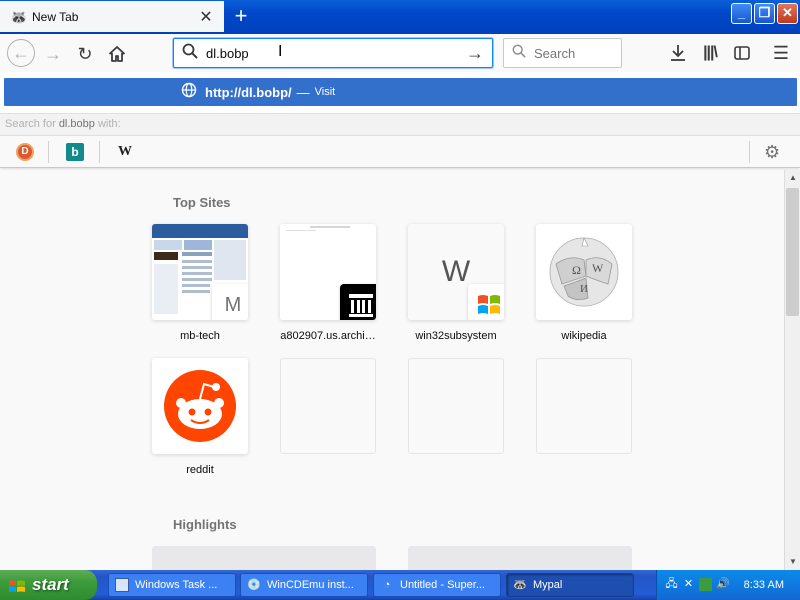  I want to click on close-window-button: ✕, so click(787, 13).